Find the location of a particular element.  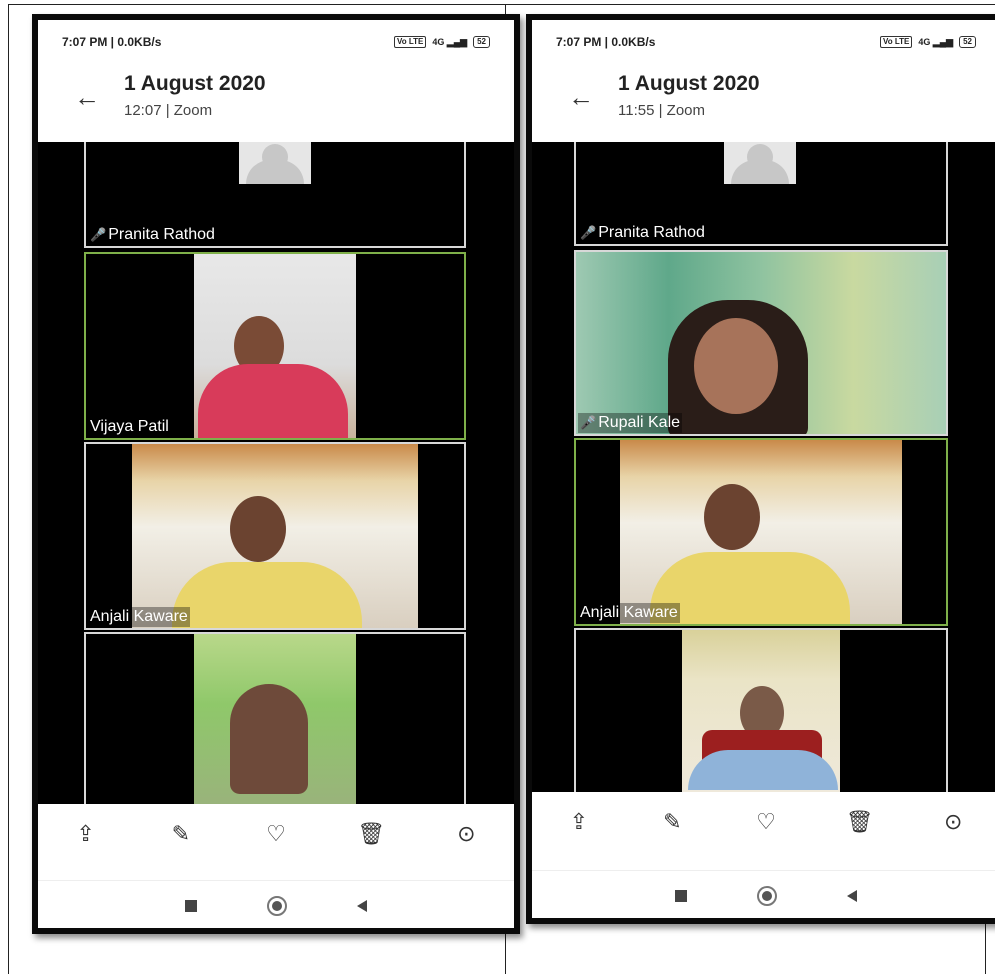

participant-tile-active: Anjali Kaware is located at coordinates (761, 532).